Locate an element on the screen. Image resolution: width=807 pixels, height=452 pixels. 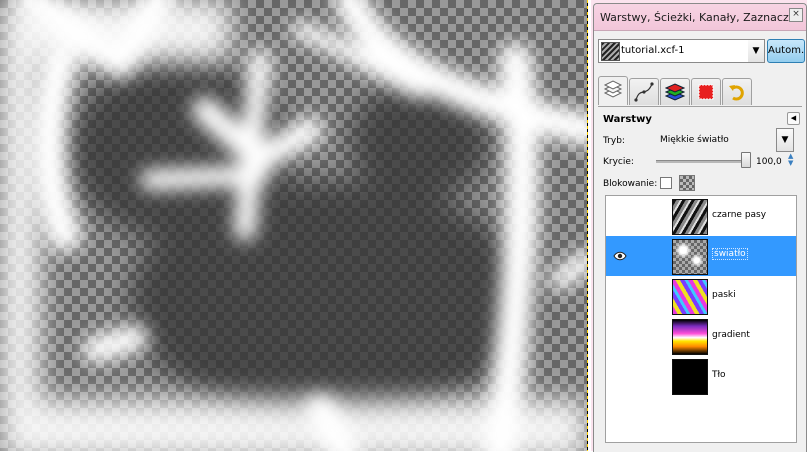
selection-icon is located at coordinates (706, 92).